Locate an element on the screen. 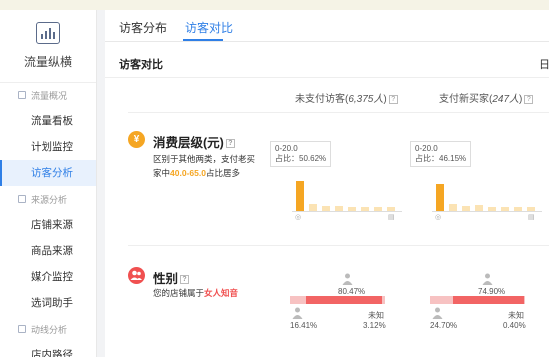 This screenshot has width=549, height=357. nav-group-label: 动线分析 is located at coordinates (49, 329).